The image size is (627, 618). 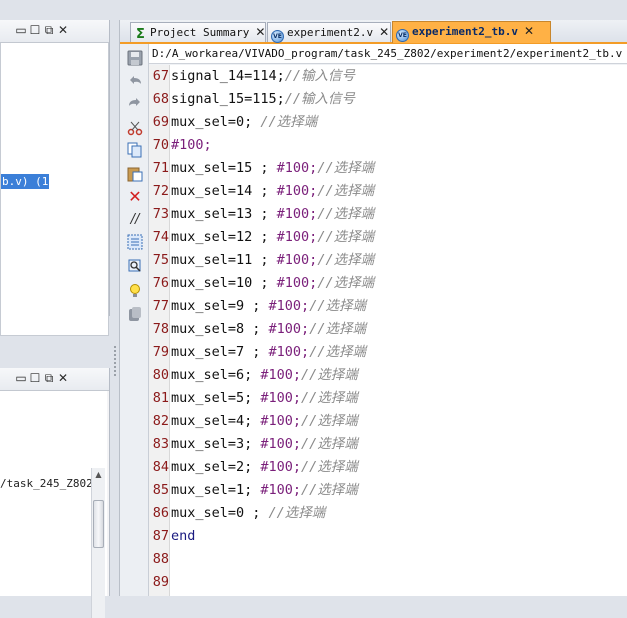 I want to click on cut-icon, so click(x=135, y=128).